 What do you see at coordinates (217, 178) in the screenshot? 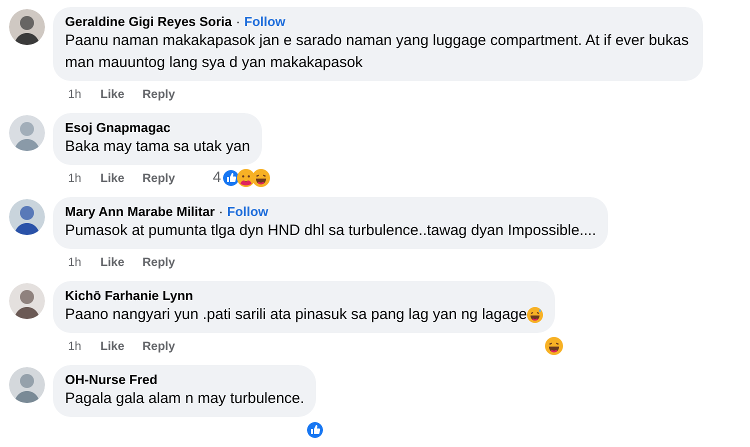
I see `reaction-count: 4` at bounding box center [217, 178].